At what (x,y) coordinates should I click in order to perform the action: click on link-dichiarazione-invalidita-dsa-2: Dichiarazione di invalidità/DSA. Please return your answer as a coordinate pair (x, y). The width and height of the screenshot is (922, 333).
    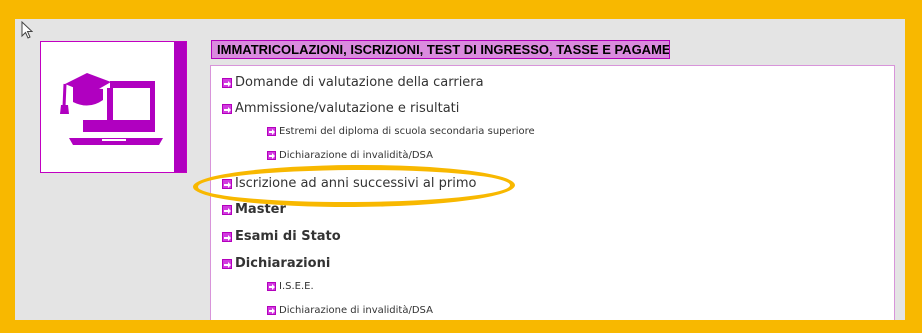
    Looking at the image, I should click on (350, 310).